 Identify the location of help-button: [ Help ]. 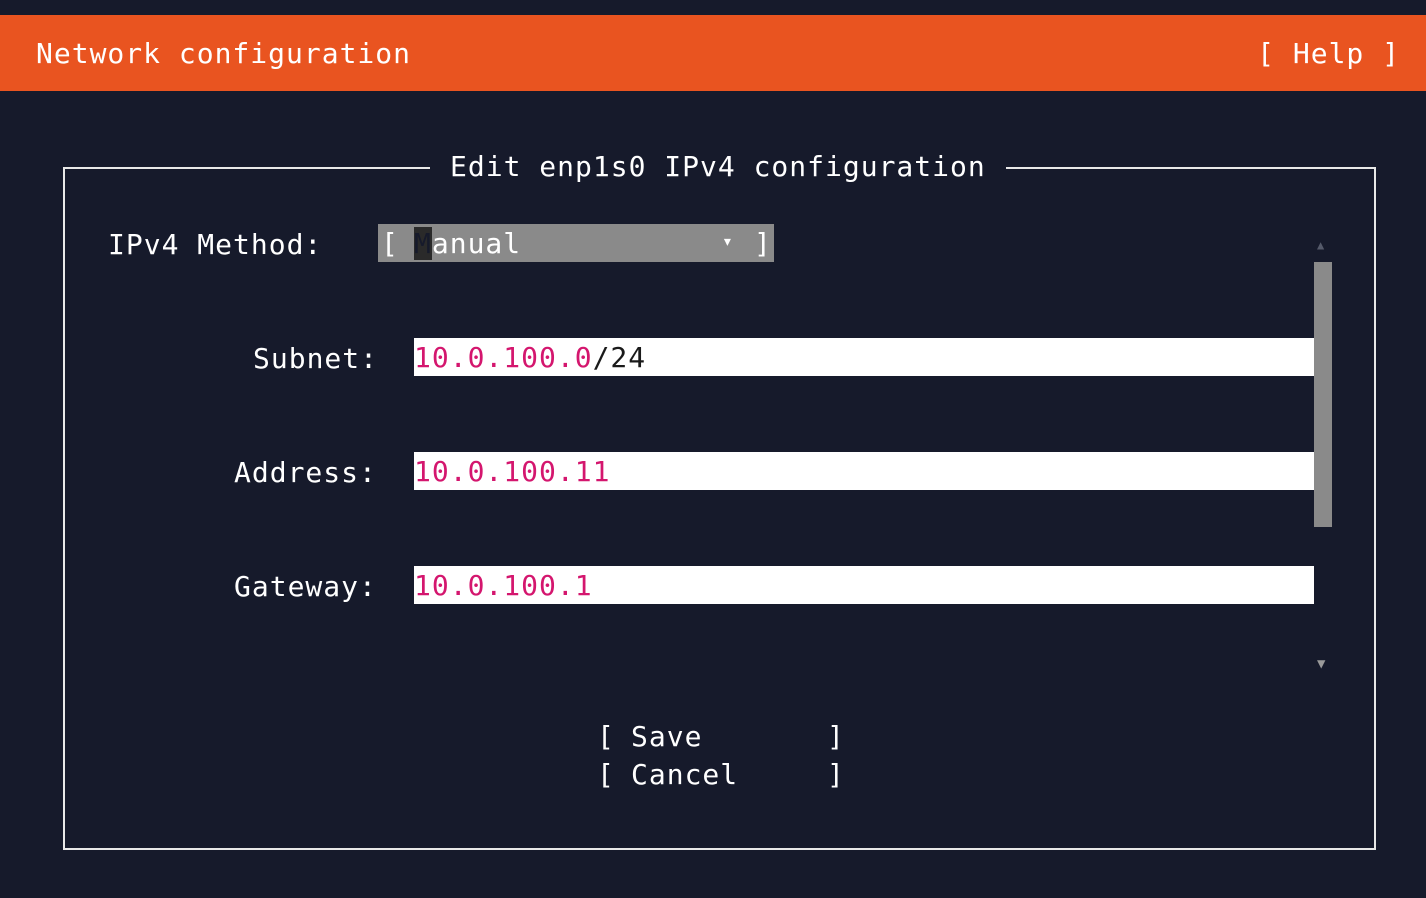
(1328, 53).